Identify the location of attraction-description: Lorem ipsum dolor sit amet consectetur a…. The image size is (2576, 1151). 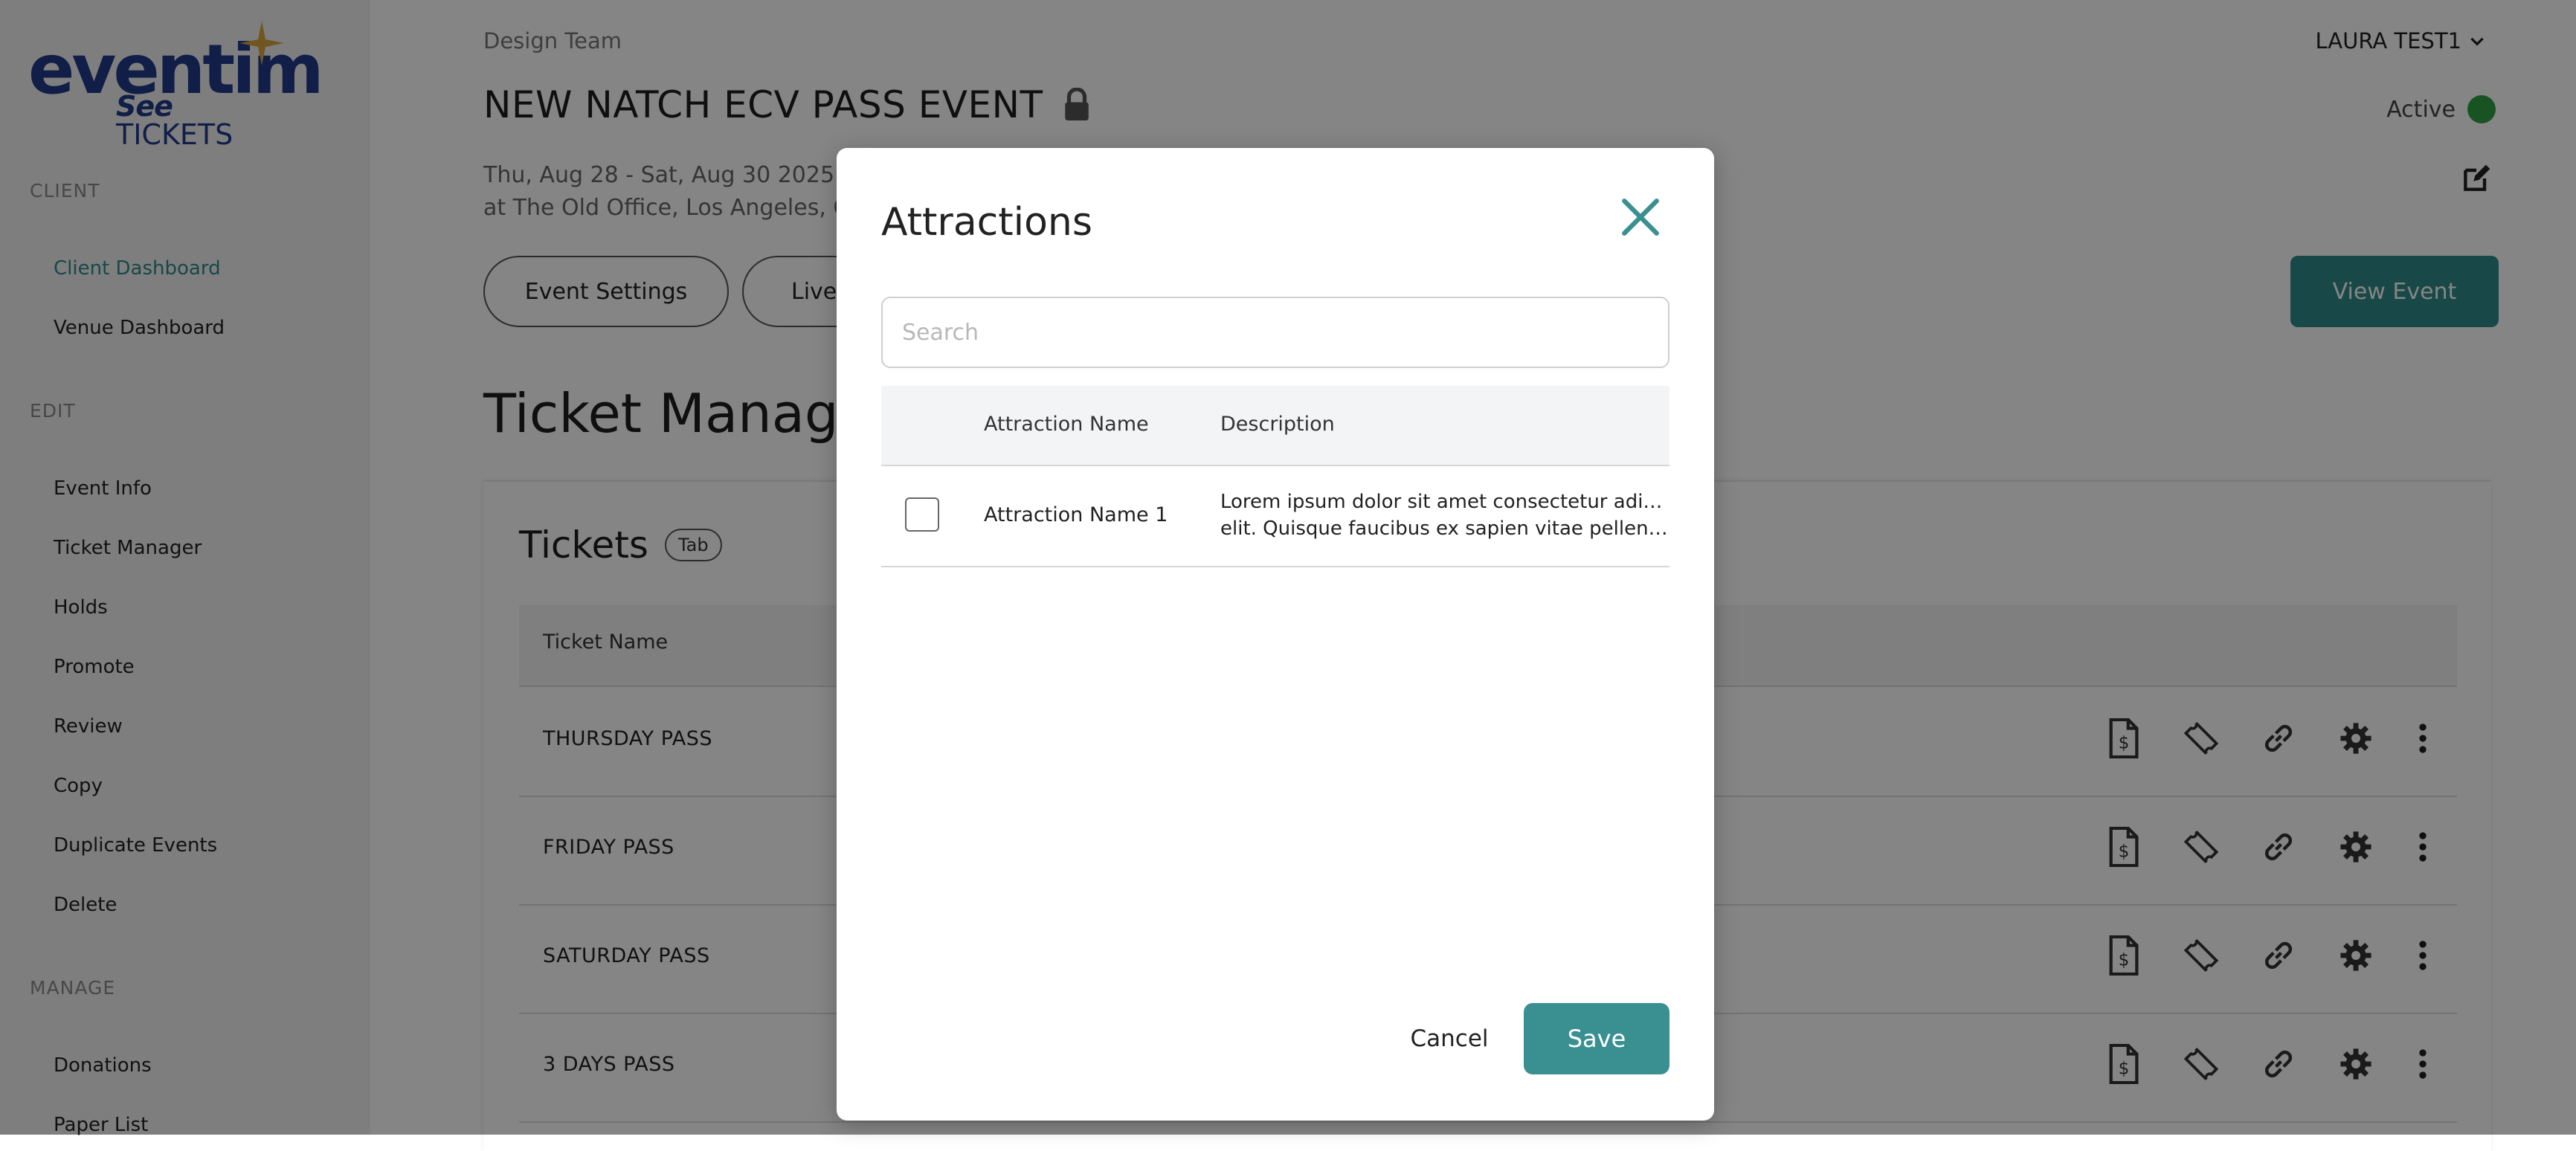
(1444, 515).